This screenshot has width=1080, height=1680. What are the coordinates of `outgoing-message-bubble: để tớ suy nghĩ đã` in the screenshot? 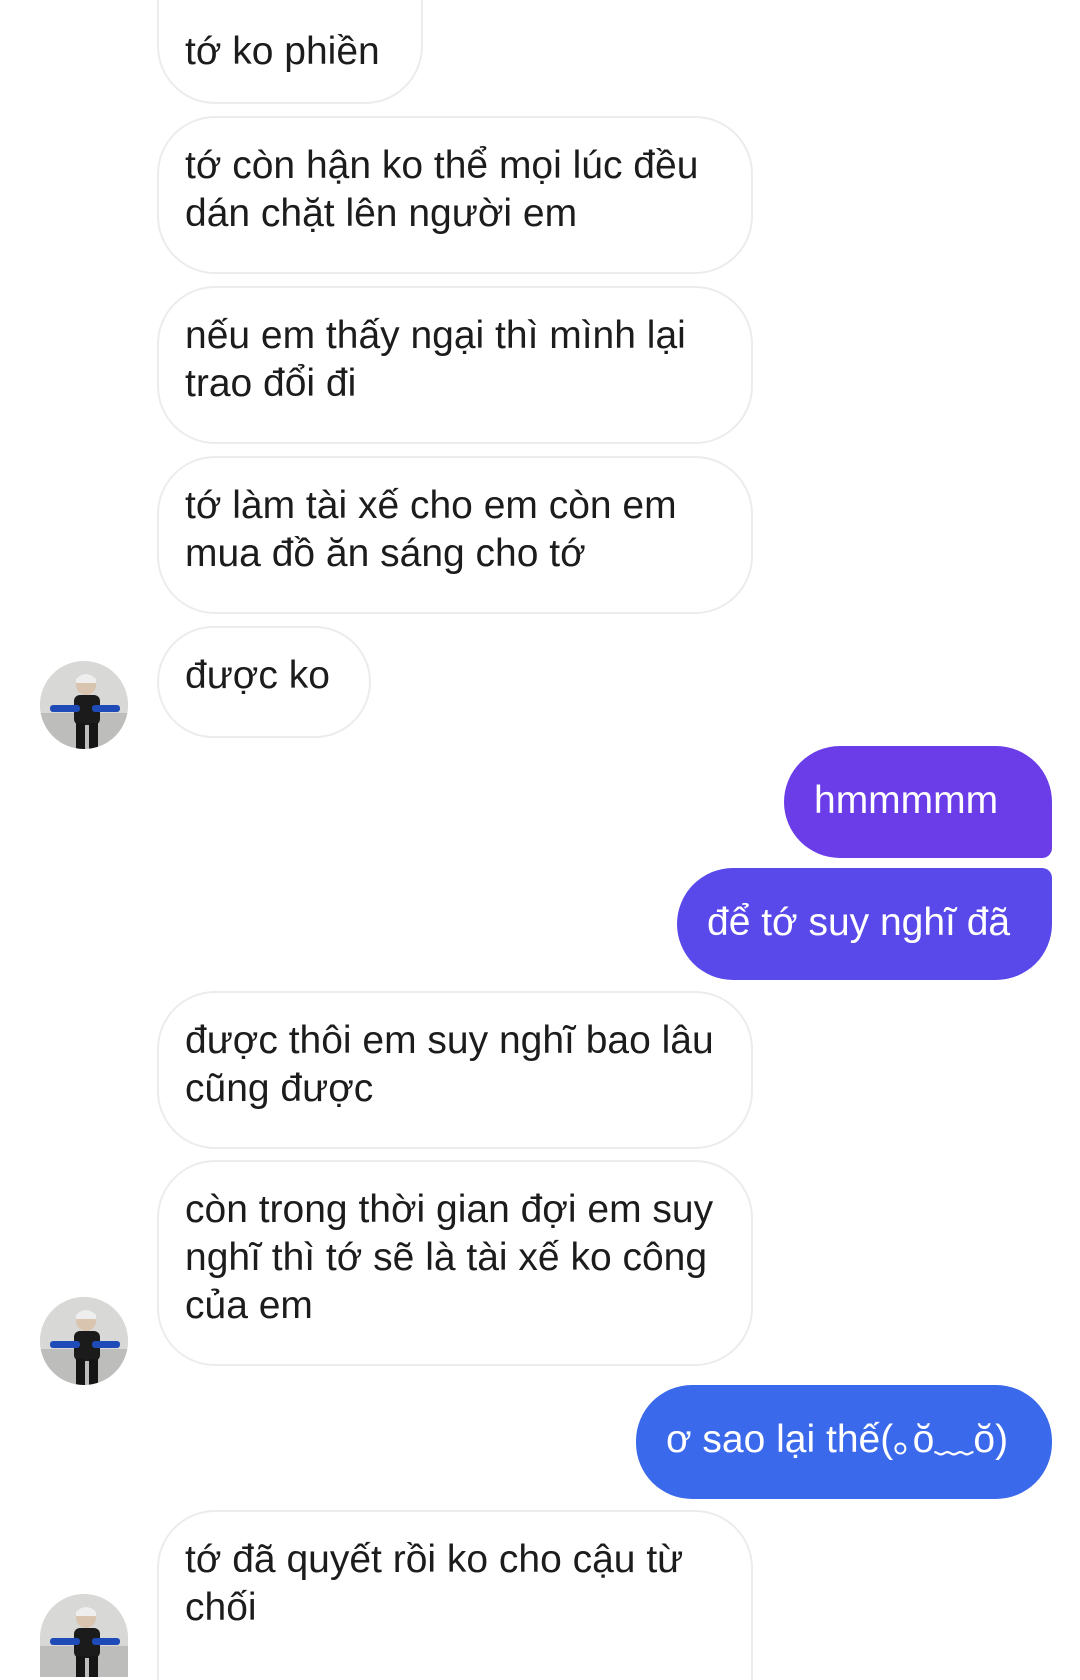 It's located at (864, 924).